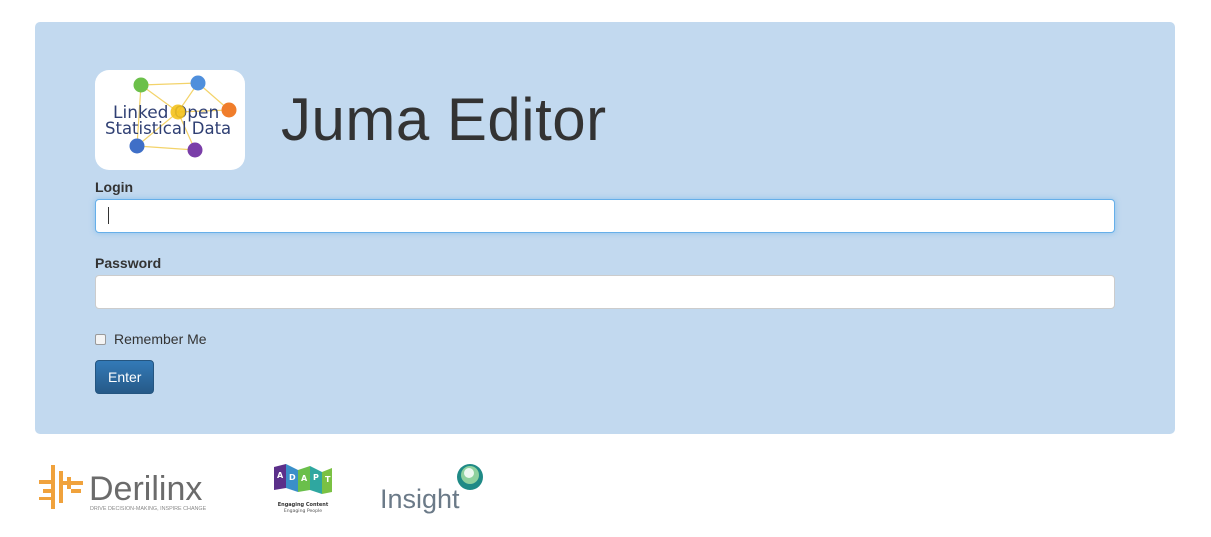 This screenshot has height=537, width=1211. Describe the element at coordinates (303, 511) in the screenshot. I see `adapt-line2: Engaging People` at that location.